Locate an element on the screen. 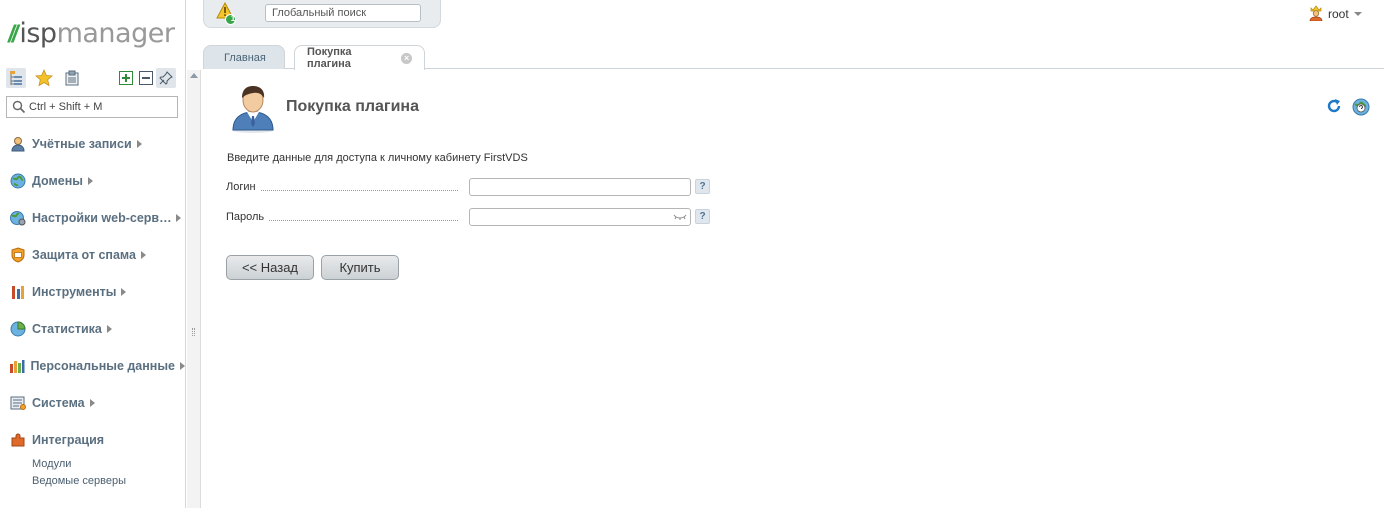 The width and height of the screenshot is (1384, 508). search-icon is located at coordinates (19, 107).